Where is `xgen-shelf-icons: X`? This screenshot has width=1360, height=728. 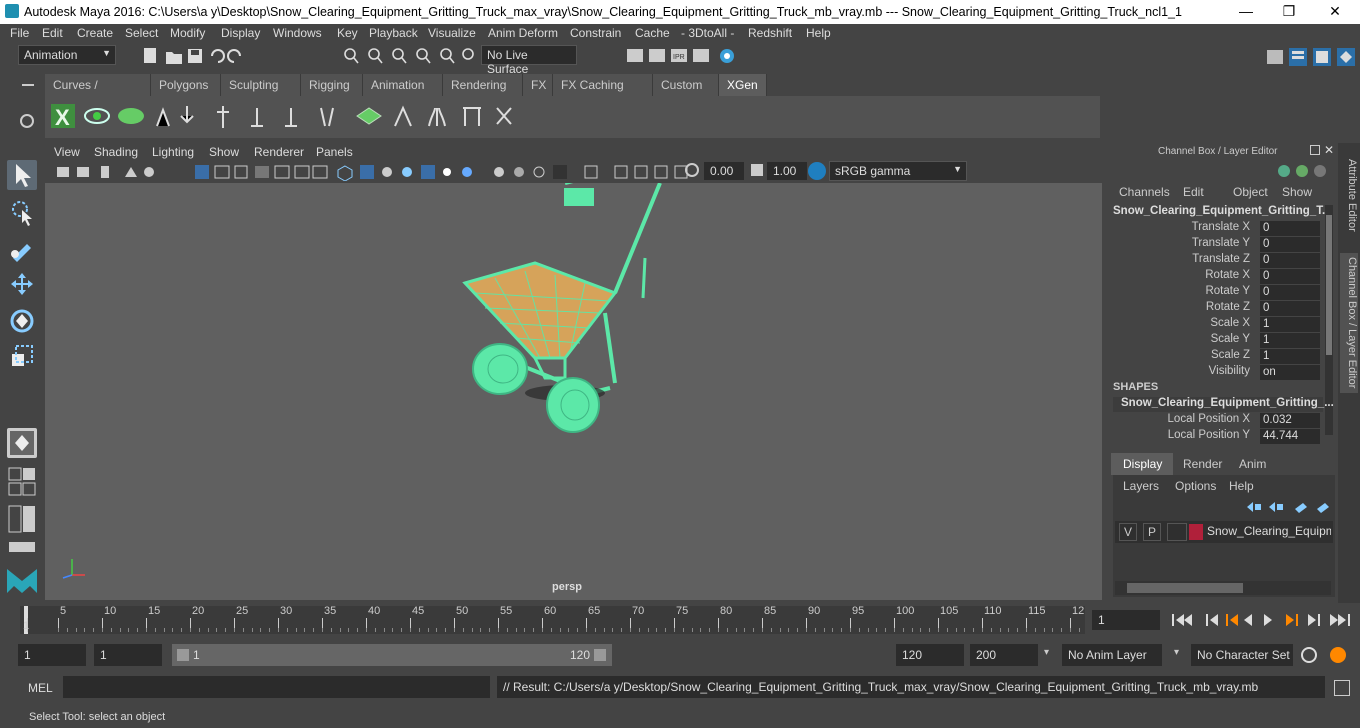 xgen-shelf-icons: X is located at coordinates (295, 117).